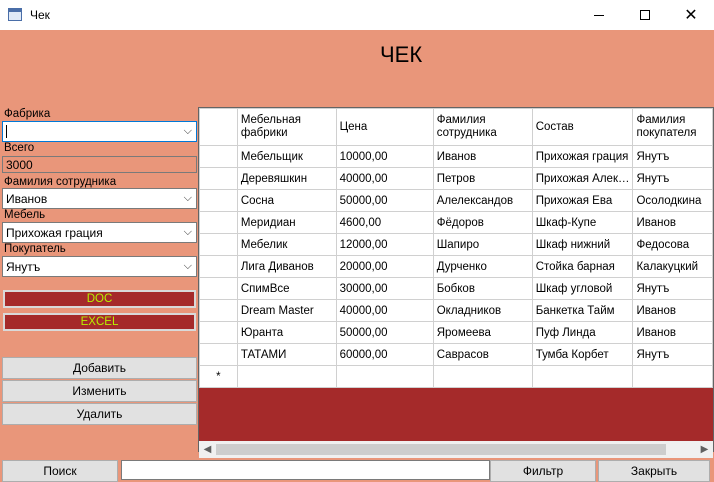 This screenshot has height=482, width=714. What do you see at coordinates (582, 156) in the screenshot?
I see `table-cell: Прихожая грация` at bounding box center [582, 156].